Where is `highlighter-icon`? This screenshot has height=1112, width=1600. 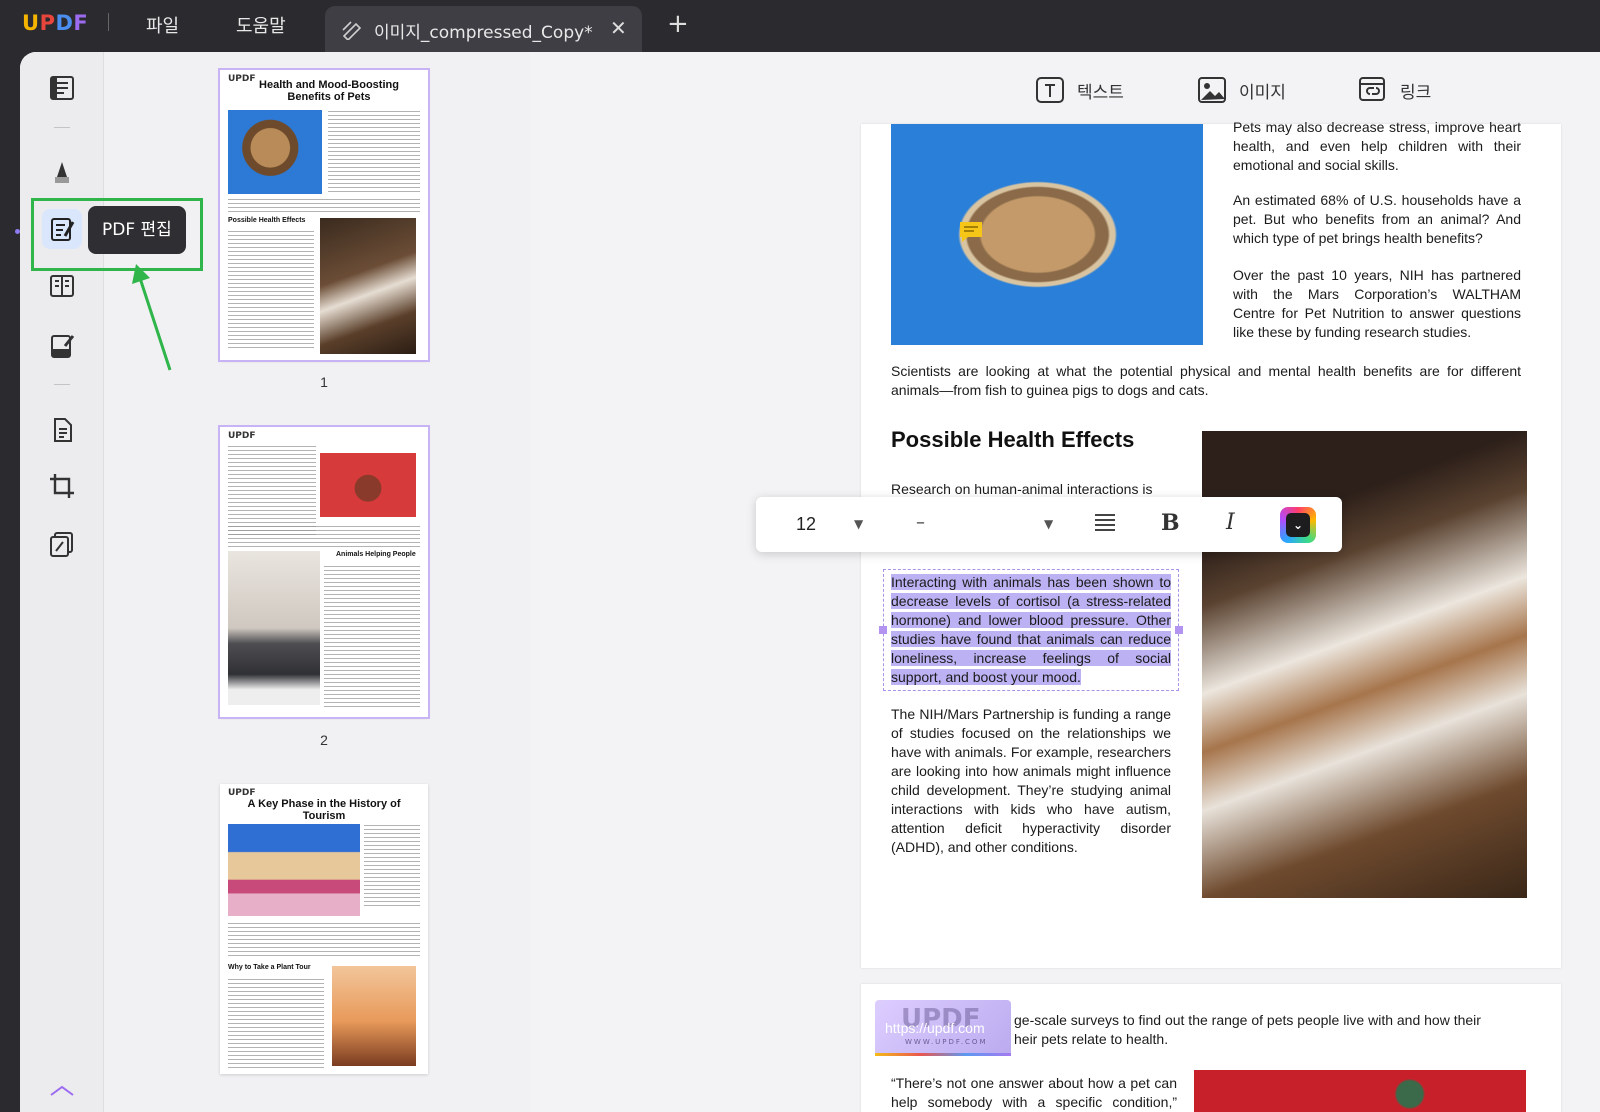
highlighter-icon is located at coordinates (62, 172).